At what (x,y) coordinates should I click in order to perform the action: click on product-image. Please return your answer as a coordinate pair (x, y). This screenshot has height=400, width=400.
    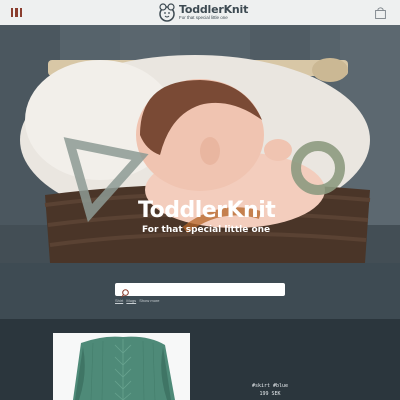
    Looking at the image, I should click on (121, 366).